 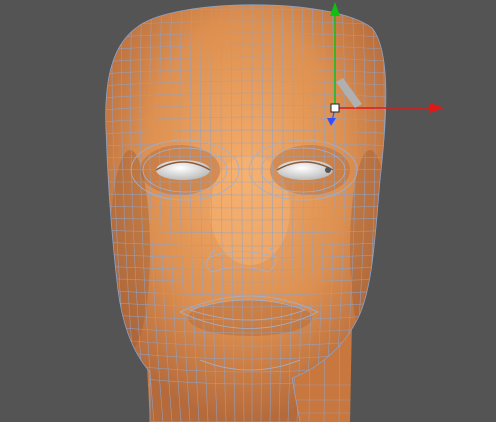 I want to click on eye-left, so click(x=183, y=170).